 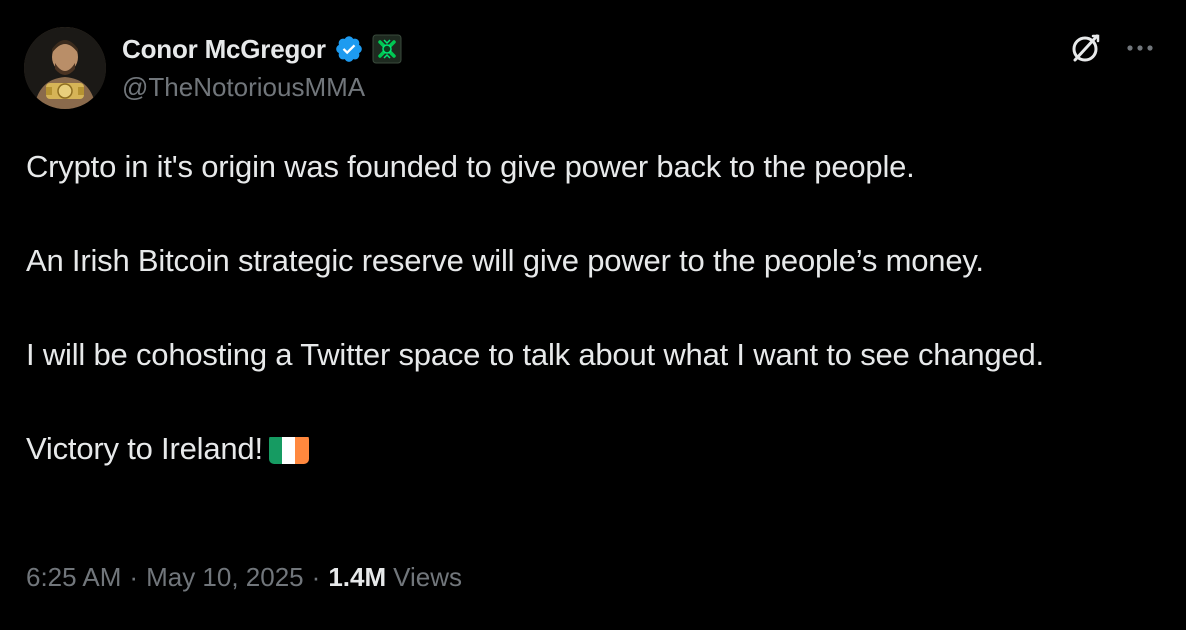 I want to click on tweet-paragraph-last: Victory to Ireland!, so click(x=586, y=449).